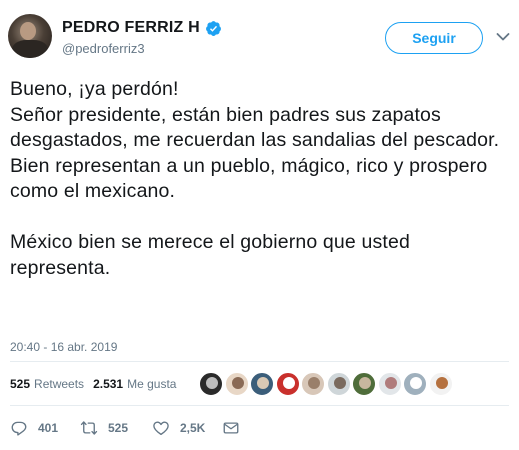  I want to click on likers-avatars, so click(326, 384).